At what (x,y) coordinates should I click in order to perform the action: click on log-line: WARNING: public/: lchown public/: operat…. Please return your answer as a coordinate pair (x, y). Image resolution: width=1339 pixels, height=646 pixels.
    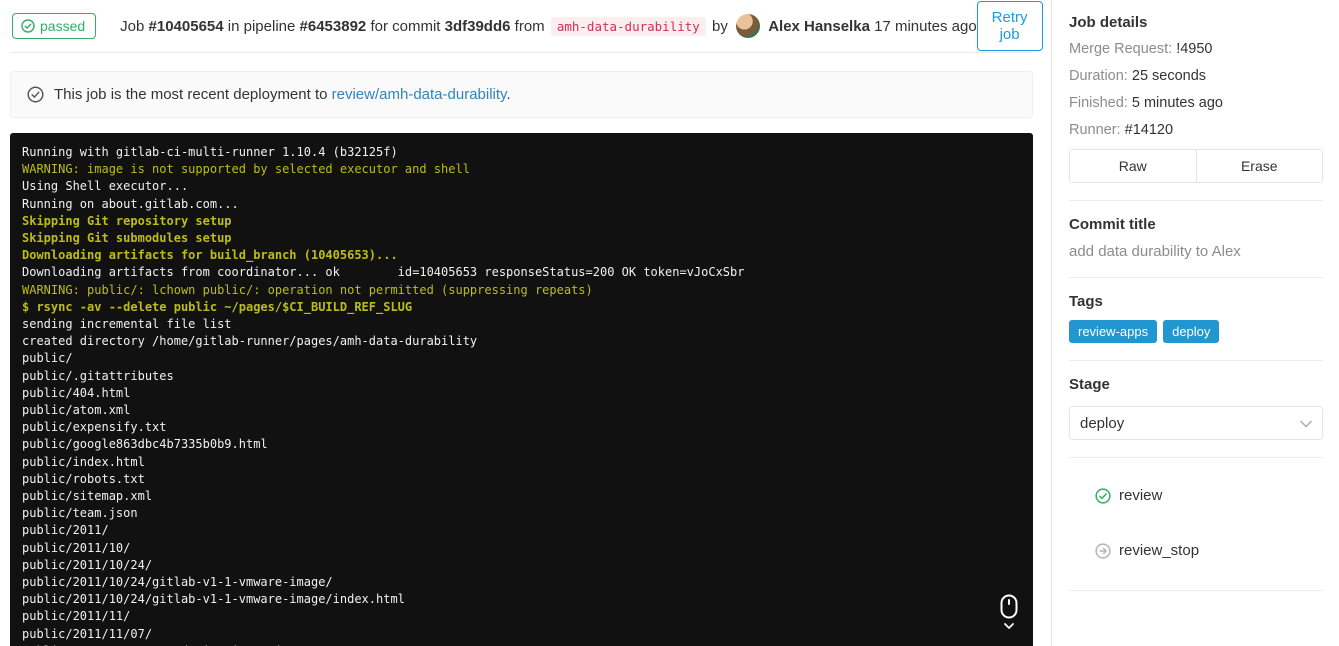
    Looking at the image, I should click on (307, 289).